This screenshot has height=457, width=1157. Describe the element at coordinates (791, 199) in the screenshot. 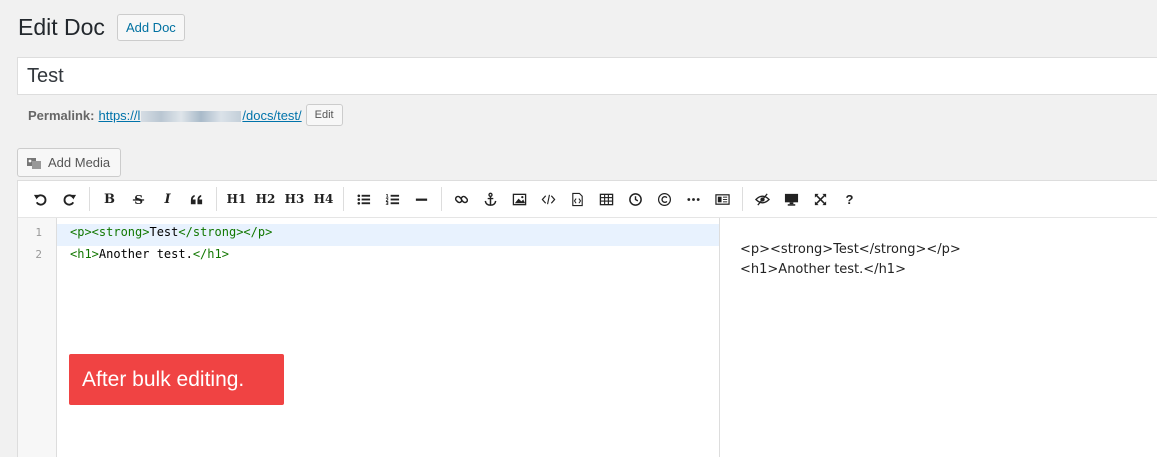

I see `desktop-preview-icon` at that location.